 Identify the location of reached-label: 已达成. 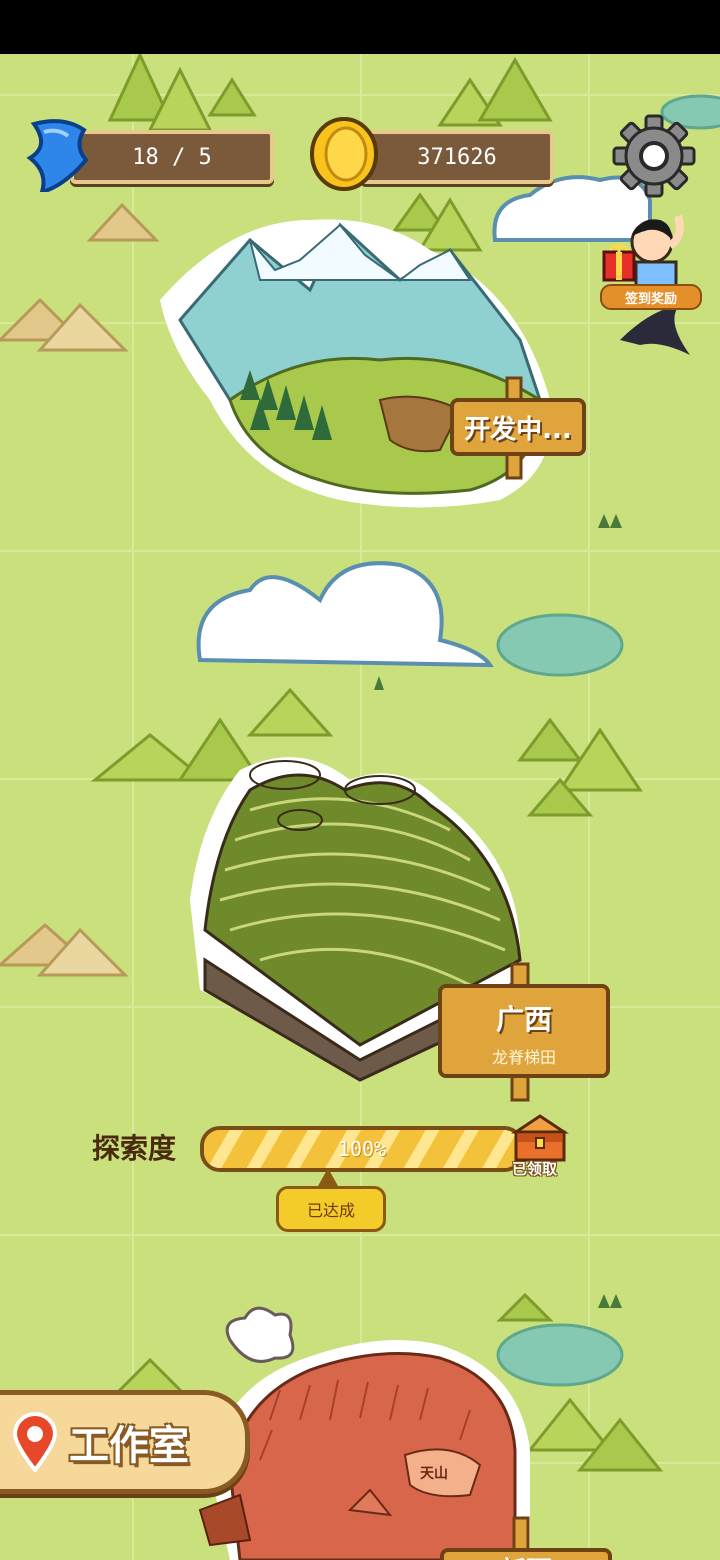
(330, 1210).